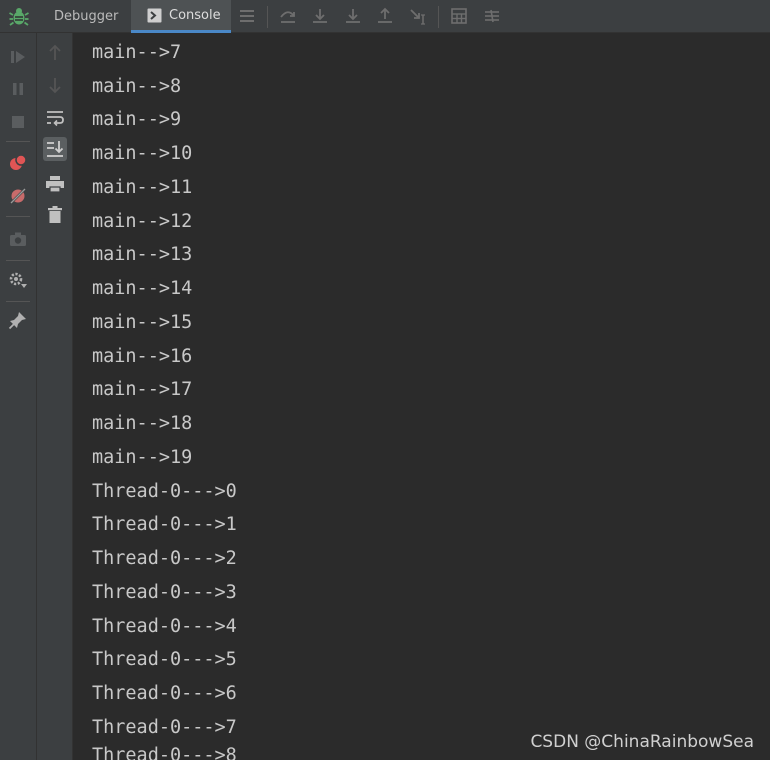  I want to click on trash-icon, so click(55, 215).